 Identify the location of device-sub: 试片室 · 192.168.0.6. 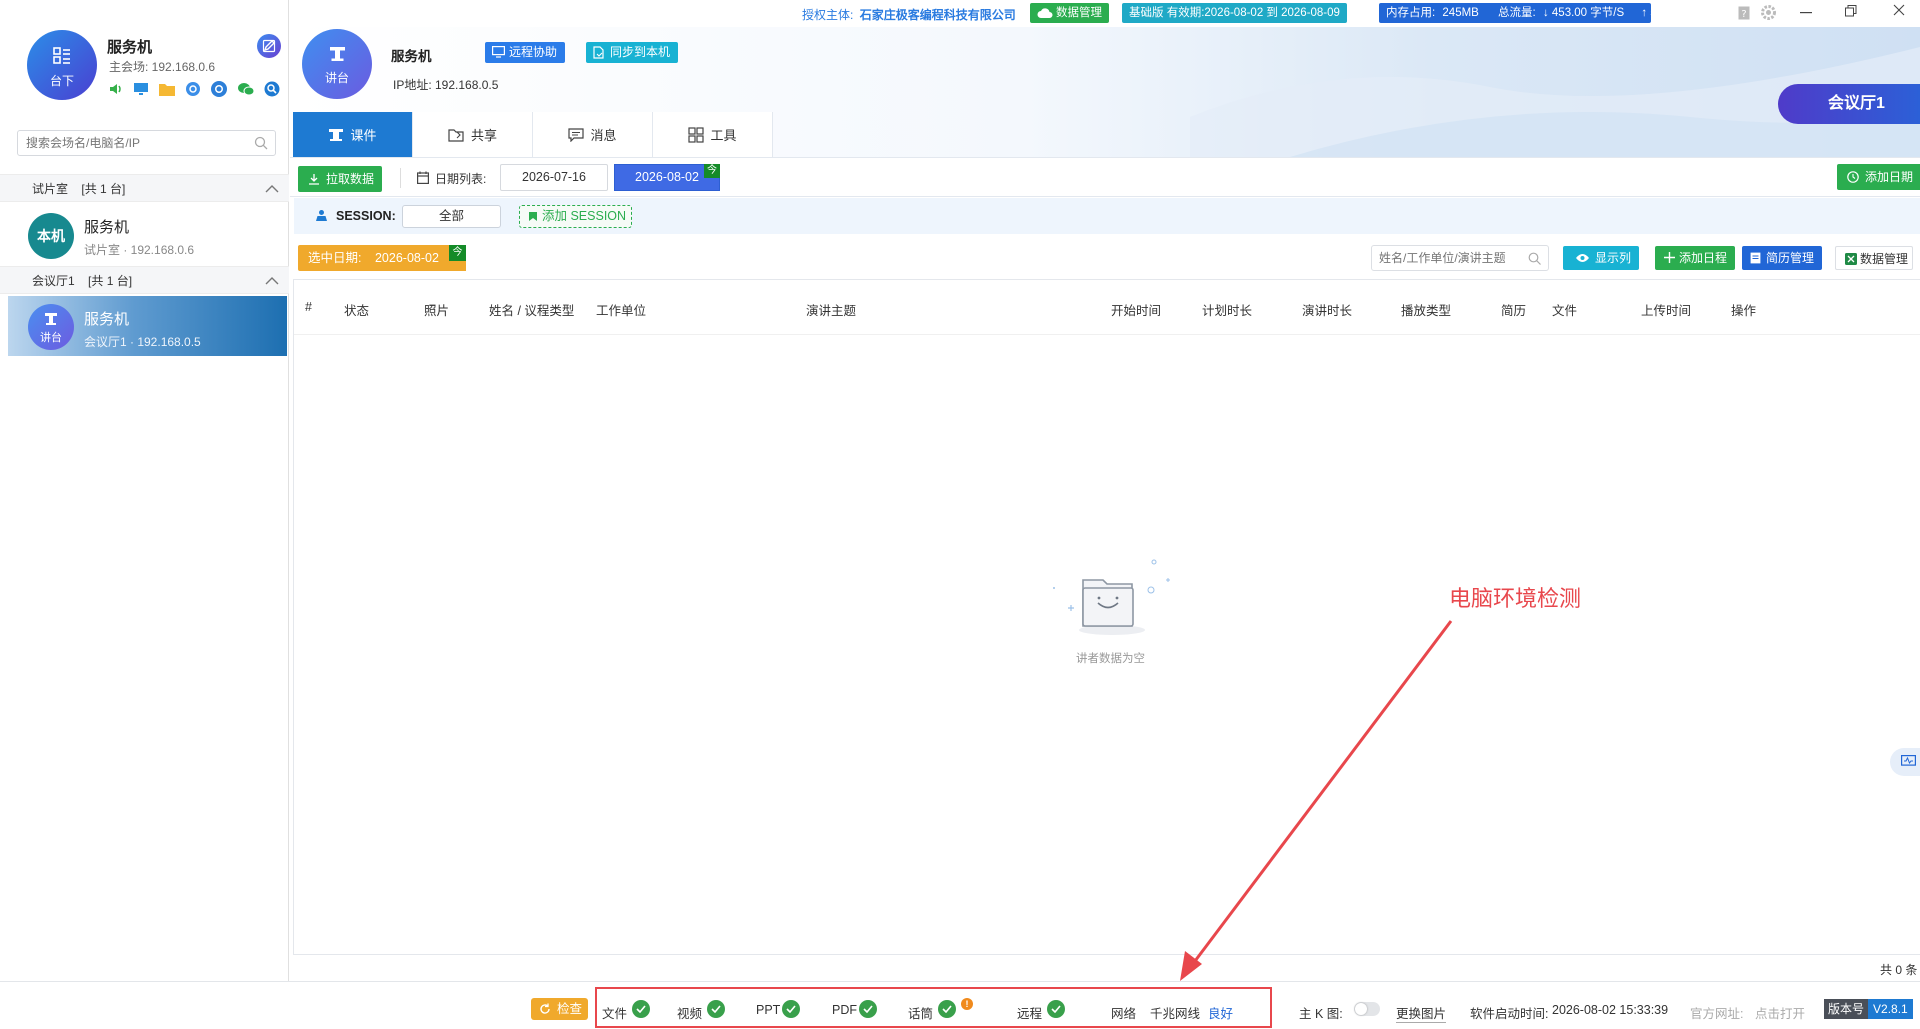
(139, 250).